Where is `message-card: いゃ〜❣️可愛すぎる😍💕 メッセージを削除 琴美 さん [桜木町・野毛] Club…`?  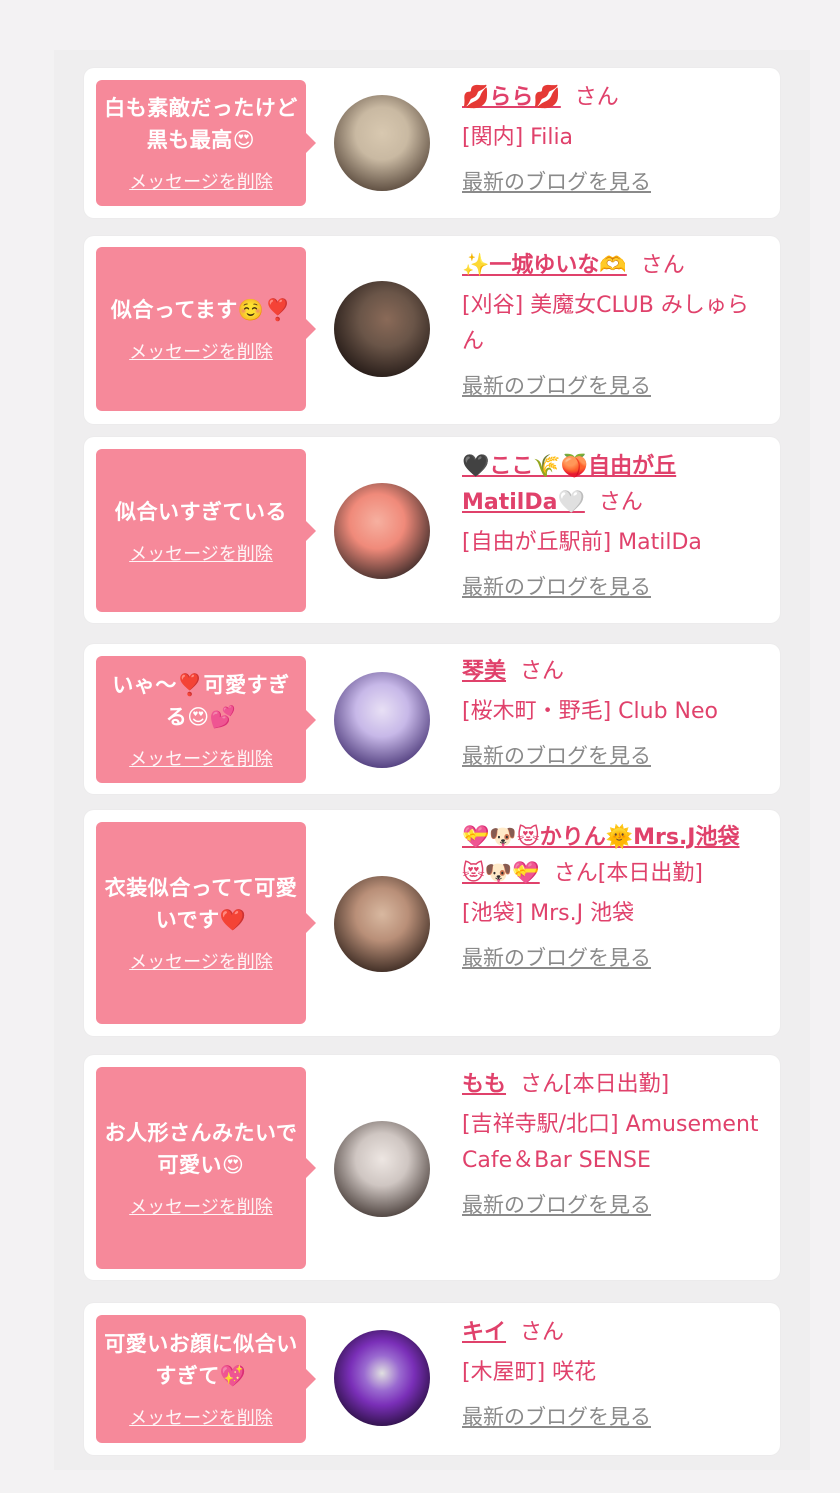
message-card: いゃ〜❣️可愛すぎる😍💕 メッセージを削除 琴美 さん [桜木町・野毛] Club… is located at coordinates (432, 719).